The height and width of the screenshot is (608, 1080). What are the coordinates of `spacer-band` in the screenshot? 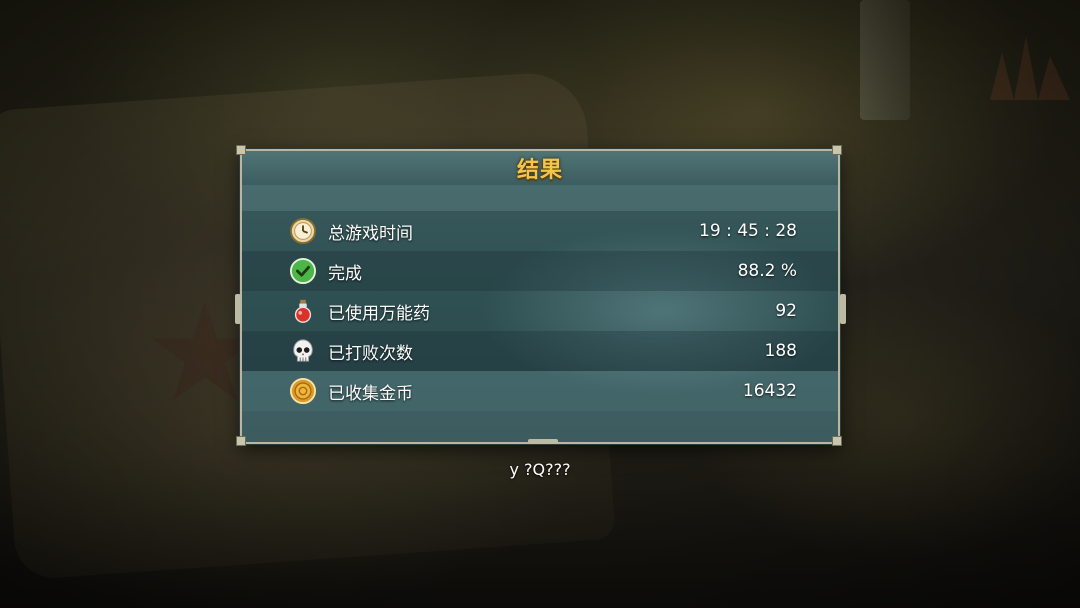 It's located at (540, 198).